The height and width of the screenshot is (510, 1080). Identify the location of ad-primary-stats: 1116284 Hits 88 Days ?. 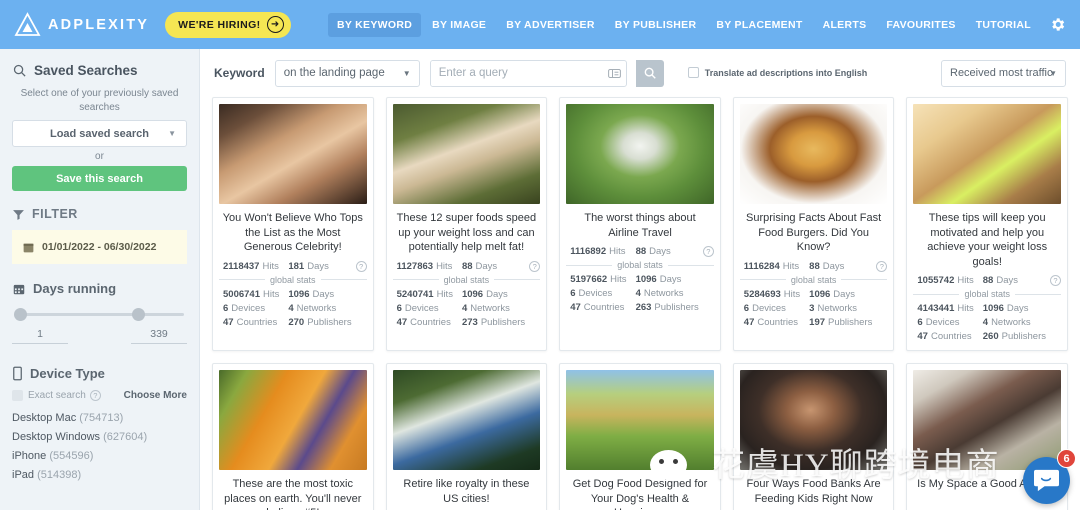
(814, 266).